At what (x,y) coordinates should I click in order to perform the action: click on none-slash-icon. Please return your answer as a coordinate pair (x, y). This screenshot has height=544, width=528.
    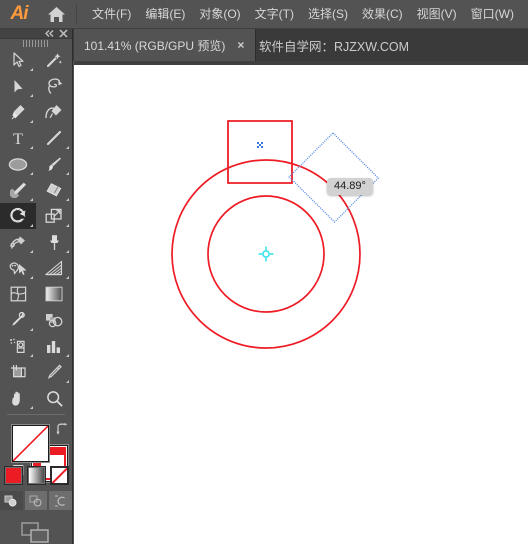
    Looking at the image, I should click on (59, 475).